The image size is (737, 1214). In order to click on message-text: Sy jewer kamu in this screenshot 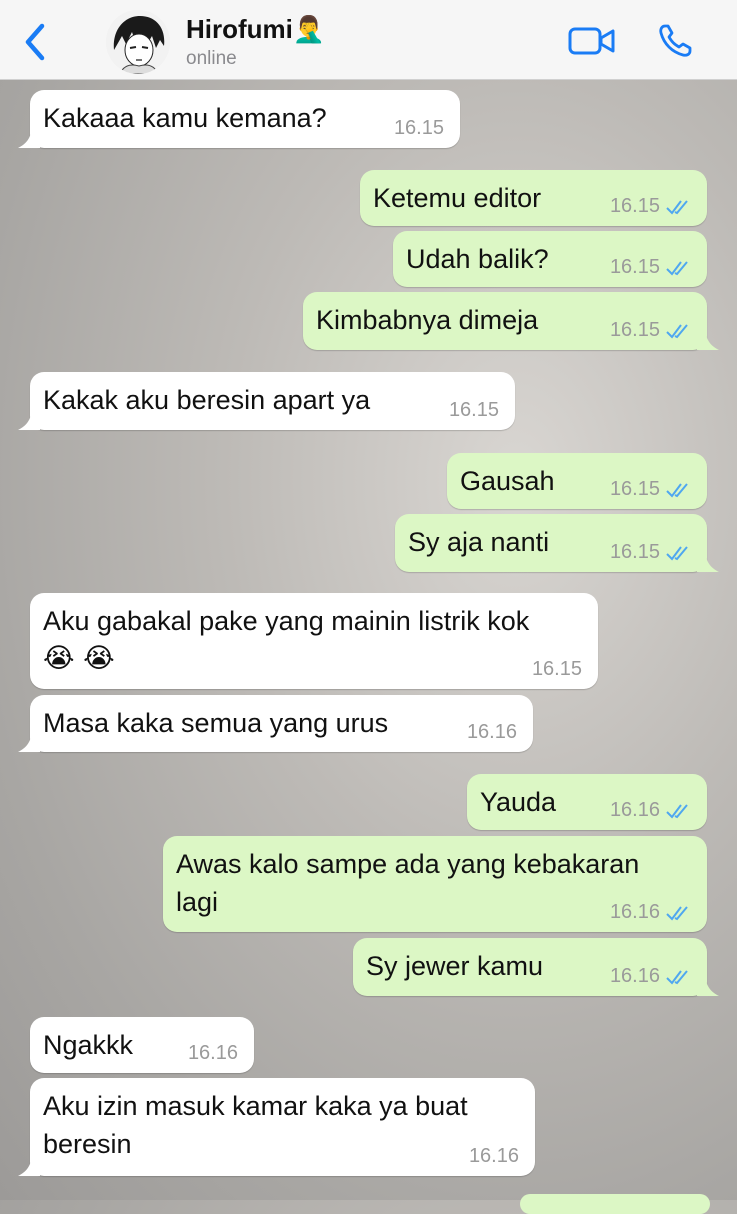, I will do `click(455, 966)`.